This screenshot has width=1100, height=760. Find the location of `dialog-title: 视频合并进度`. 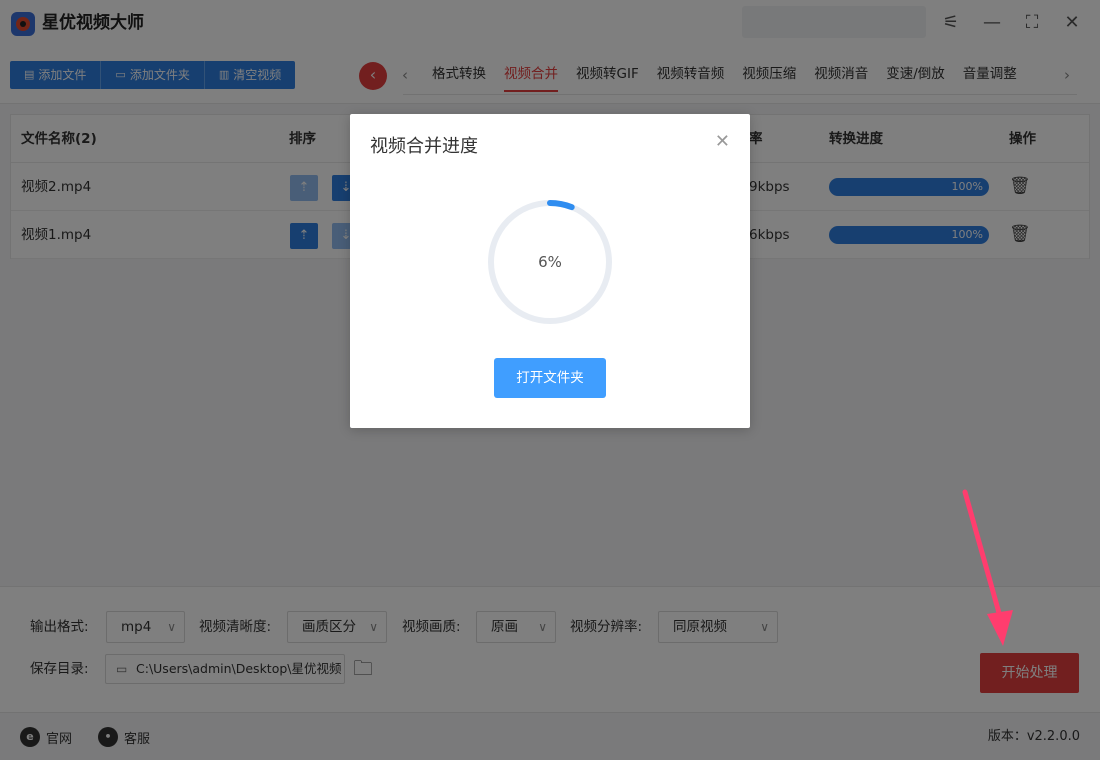

dialog-title: 视频合并进度 is located at coordinates (424, 146).